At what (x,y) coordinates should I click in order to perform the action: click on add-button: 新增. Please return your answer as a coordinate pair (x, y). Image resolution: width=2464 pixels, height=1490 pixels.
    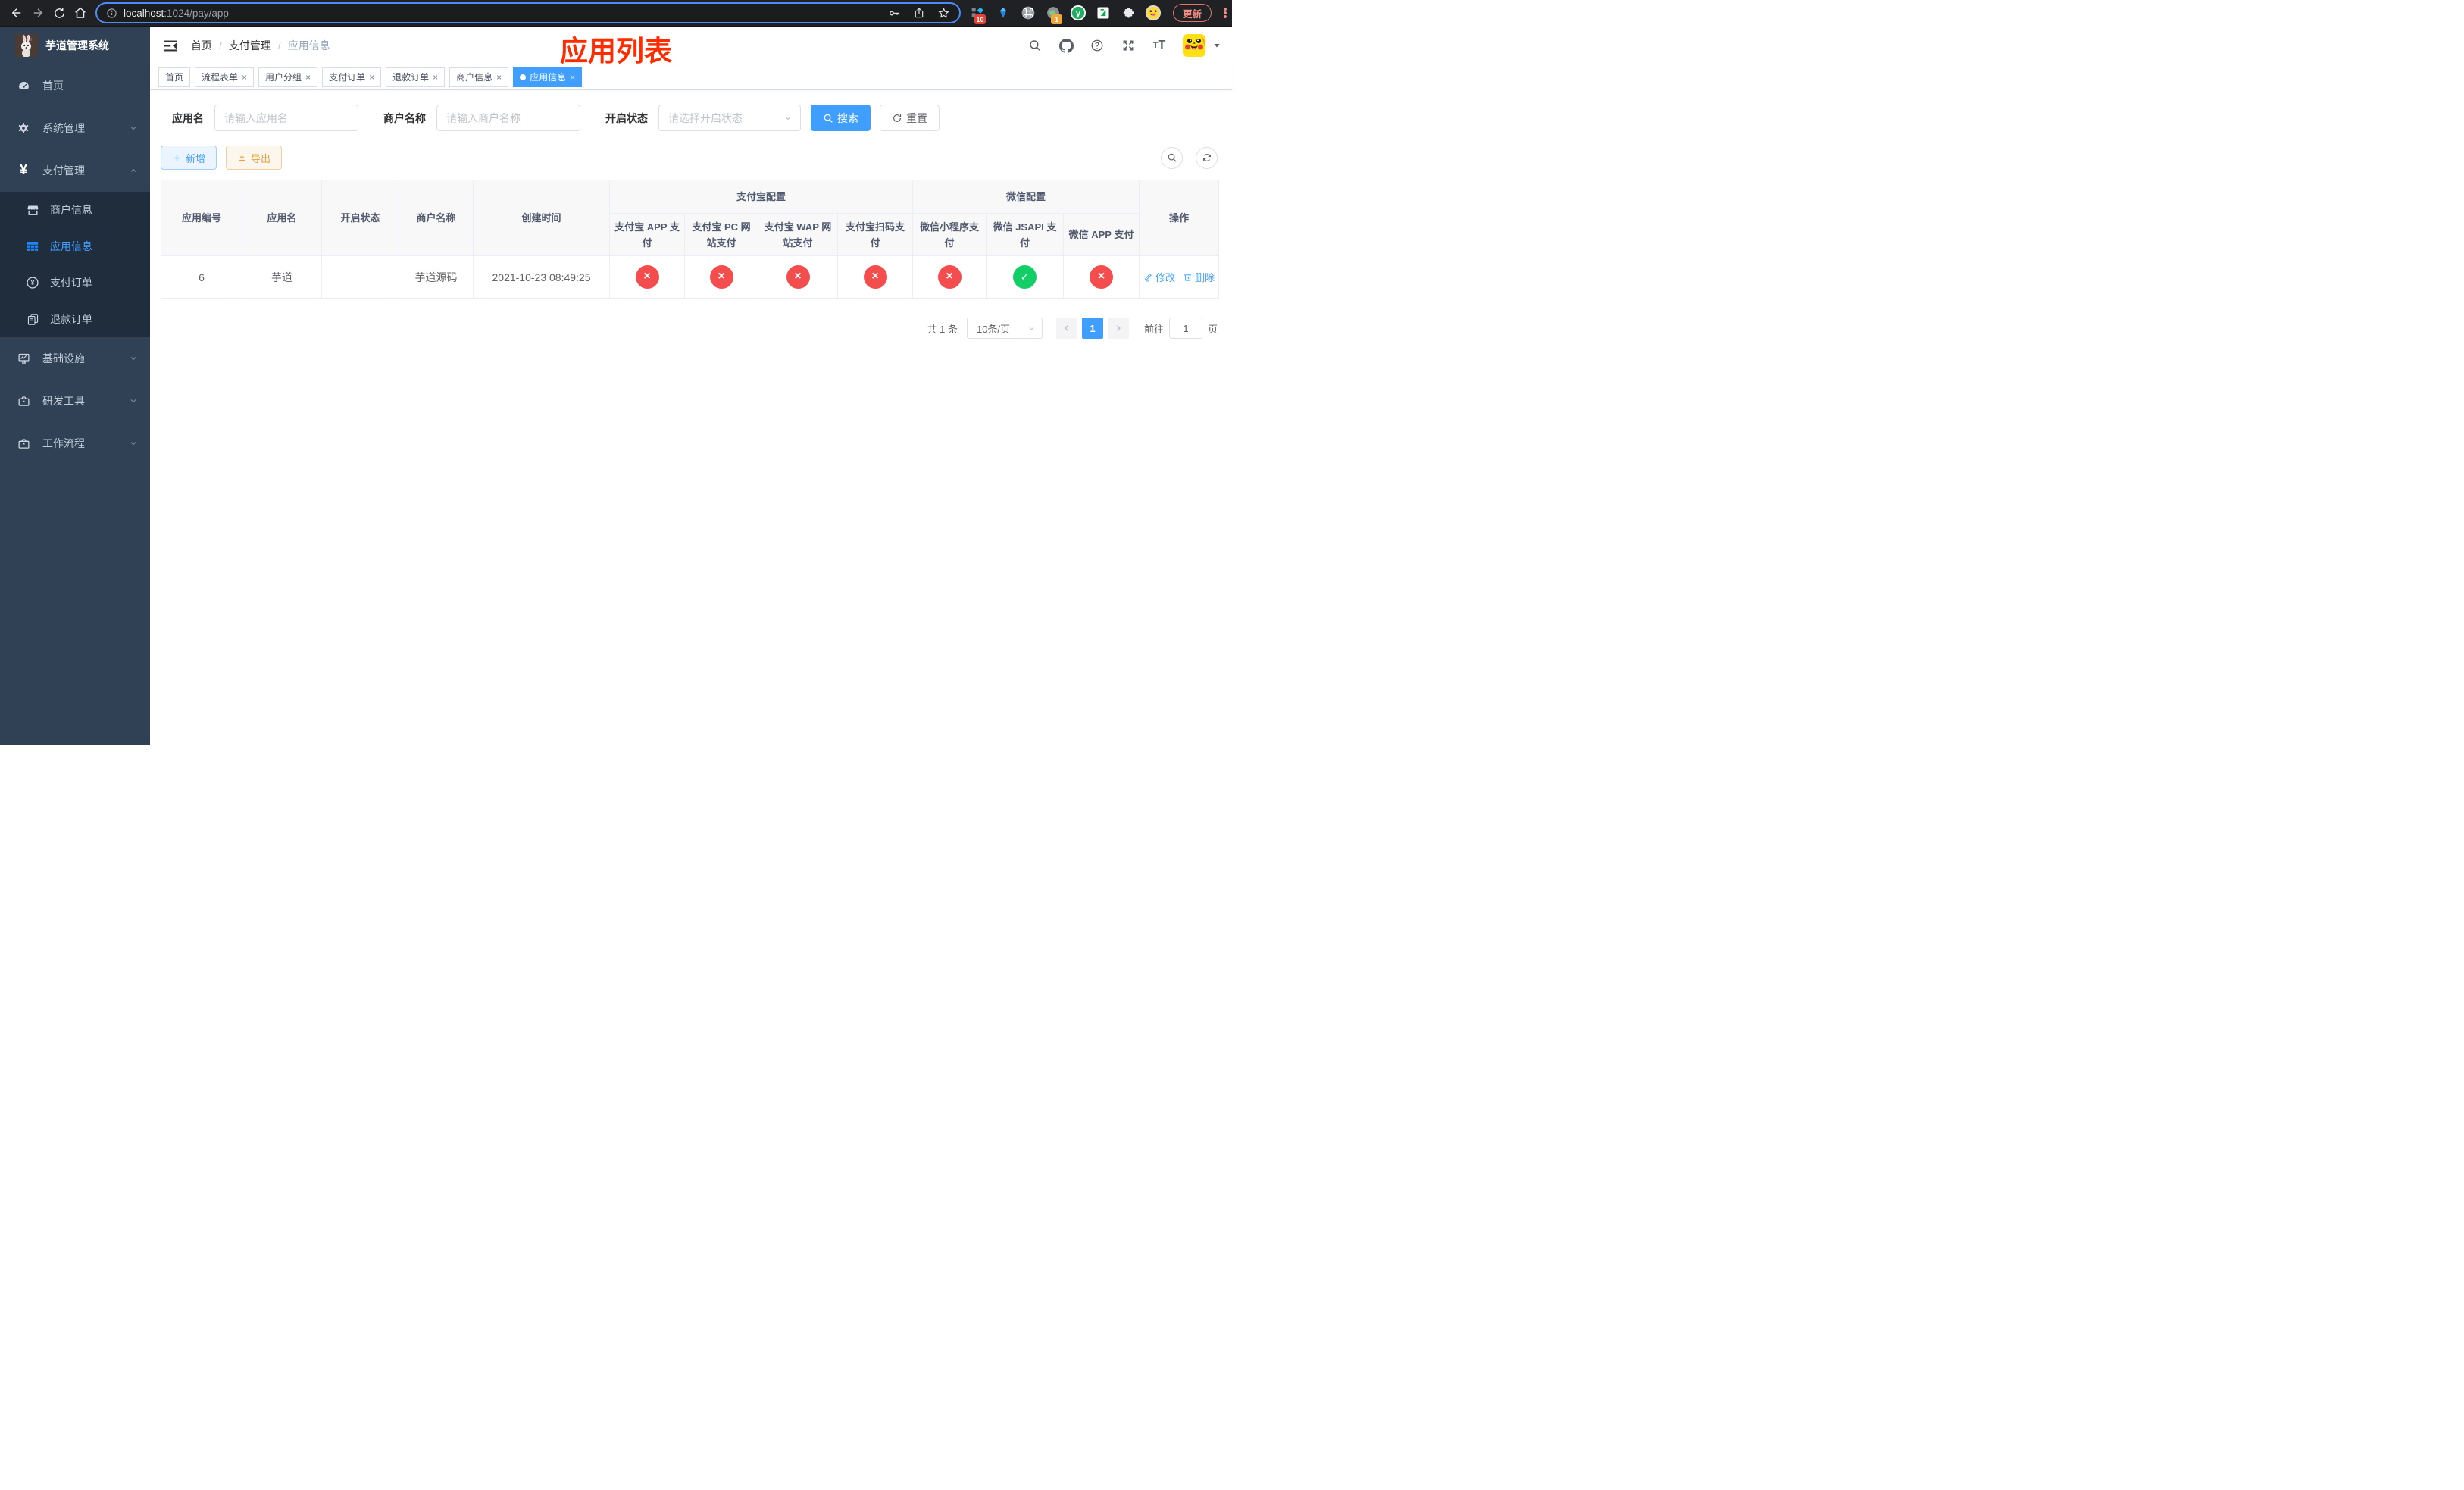
    Looking at the image, I should click on (189, 158).